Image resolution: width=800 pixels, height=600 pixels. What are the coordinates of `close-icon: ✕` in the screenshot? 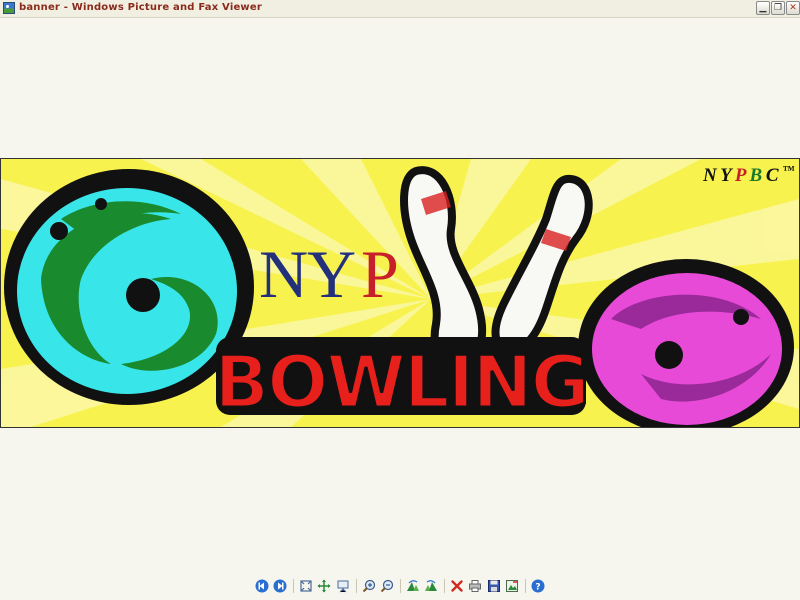 It's located at (793, 8).